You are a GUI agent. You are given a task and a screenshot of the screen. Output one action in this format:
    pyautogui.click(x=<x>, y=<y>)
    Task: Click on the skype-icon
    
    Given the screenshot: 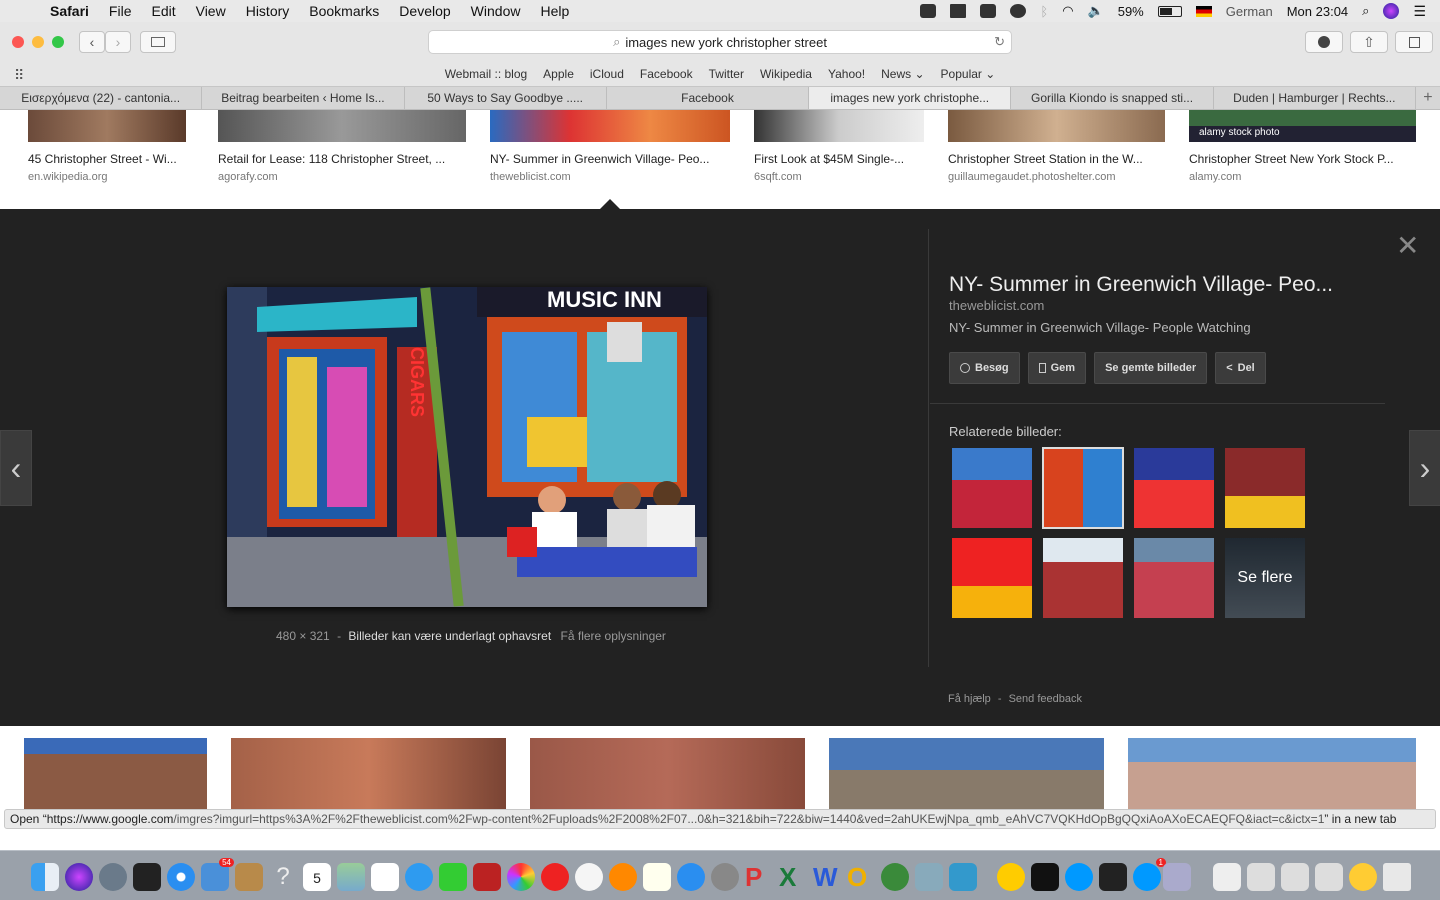 What is the action you would take?
    pyautogui.click(x=1079, y=877)
    